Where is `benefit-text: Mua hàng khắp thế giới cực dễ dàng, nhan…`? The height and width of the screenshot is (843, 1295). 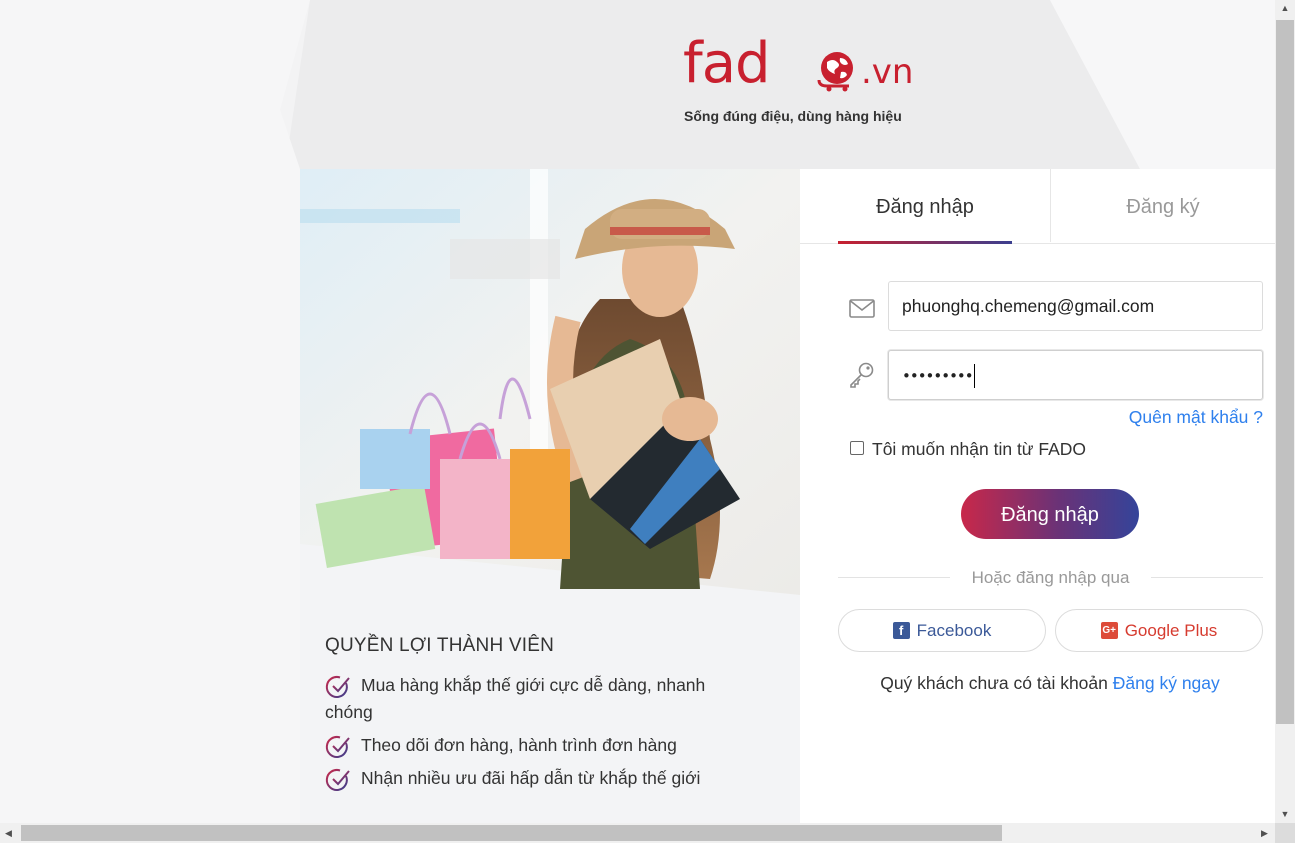 benefit-text: Mua hàng khắp thế giới cực dễ dàng, nhan… is located at coordinates (533, 685).